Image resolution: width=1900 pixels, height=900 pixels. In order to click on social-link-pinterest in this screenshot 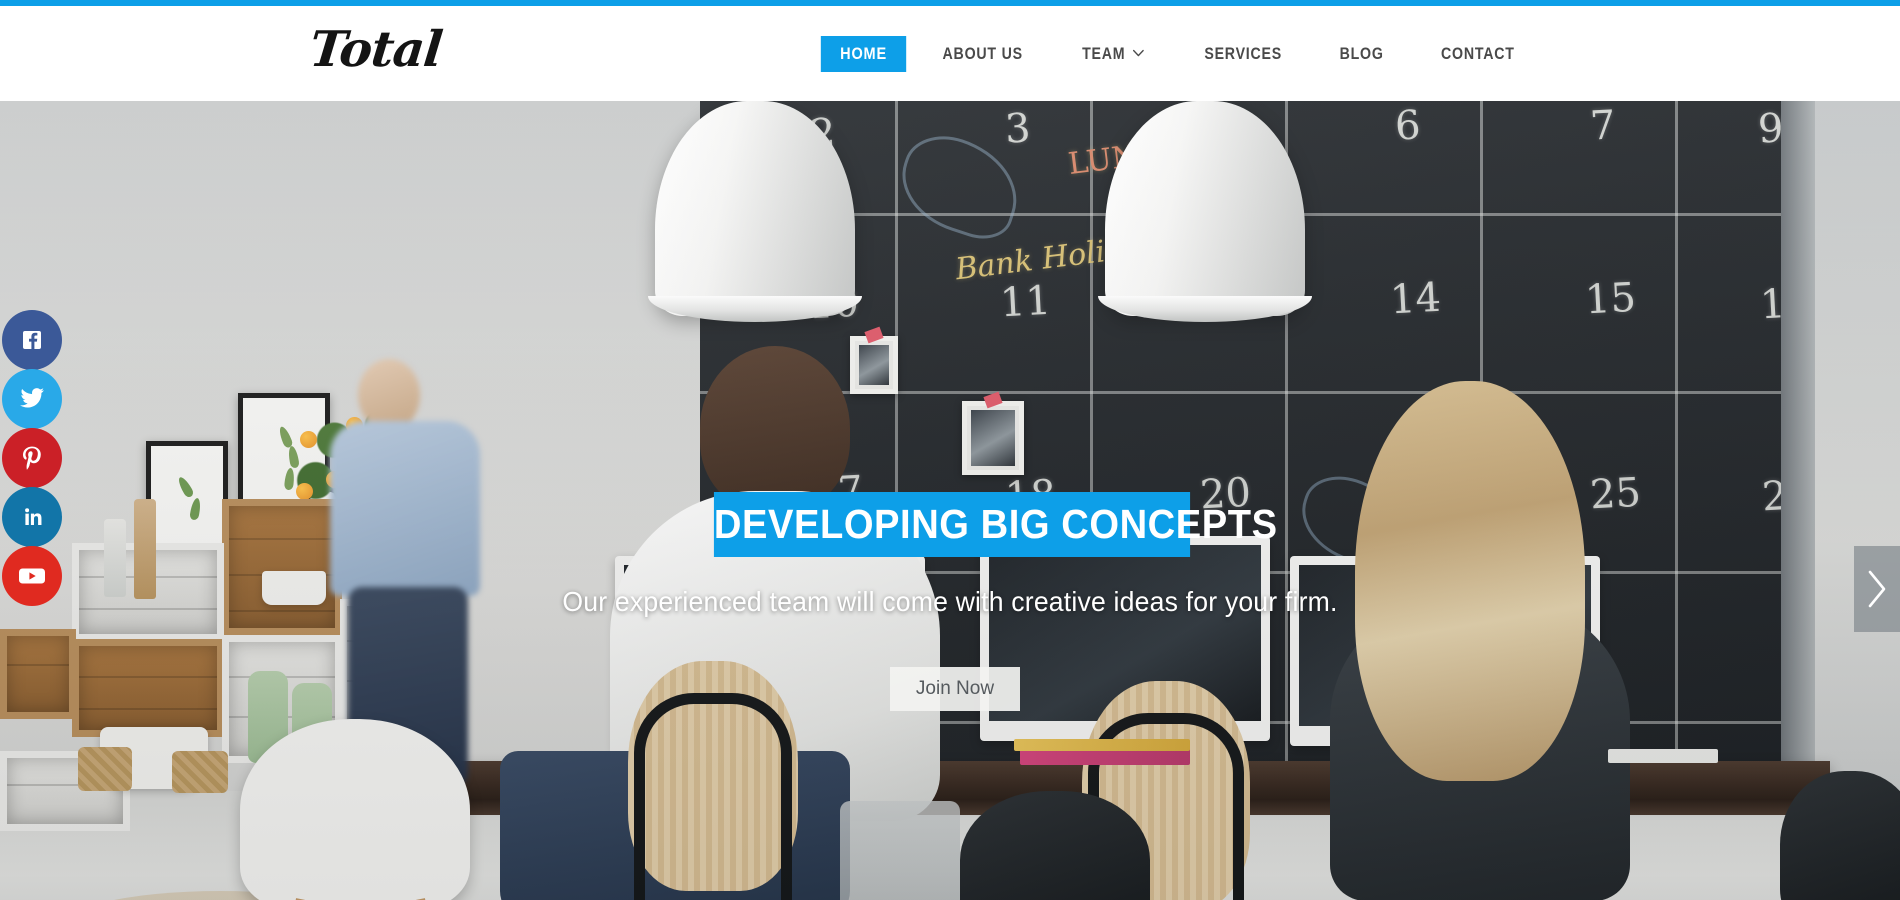, I will do `click(32, 458)`.